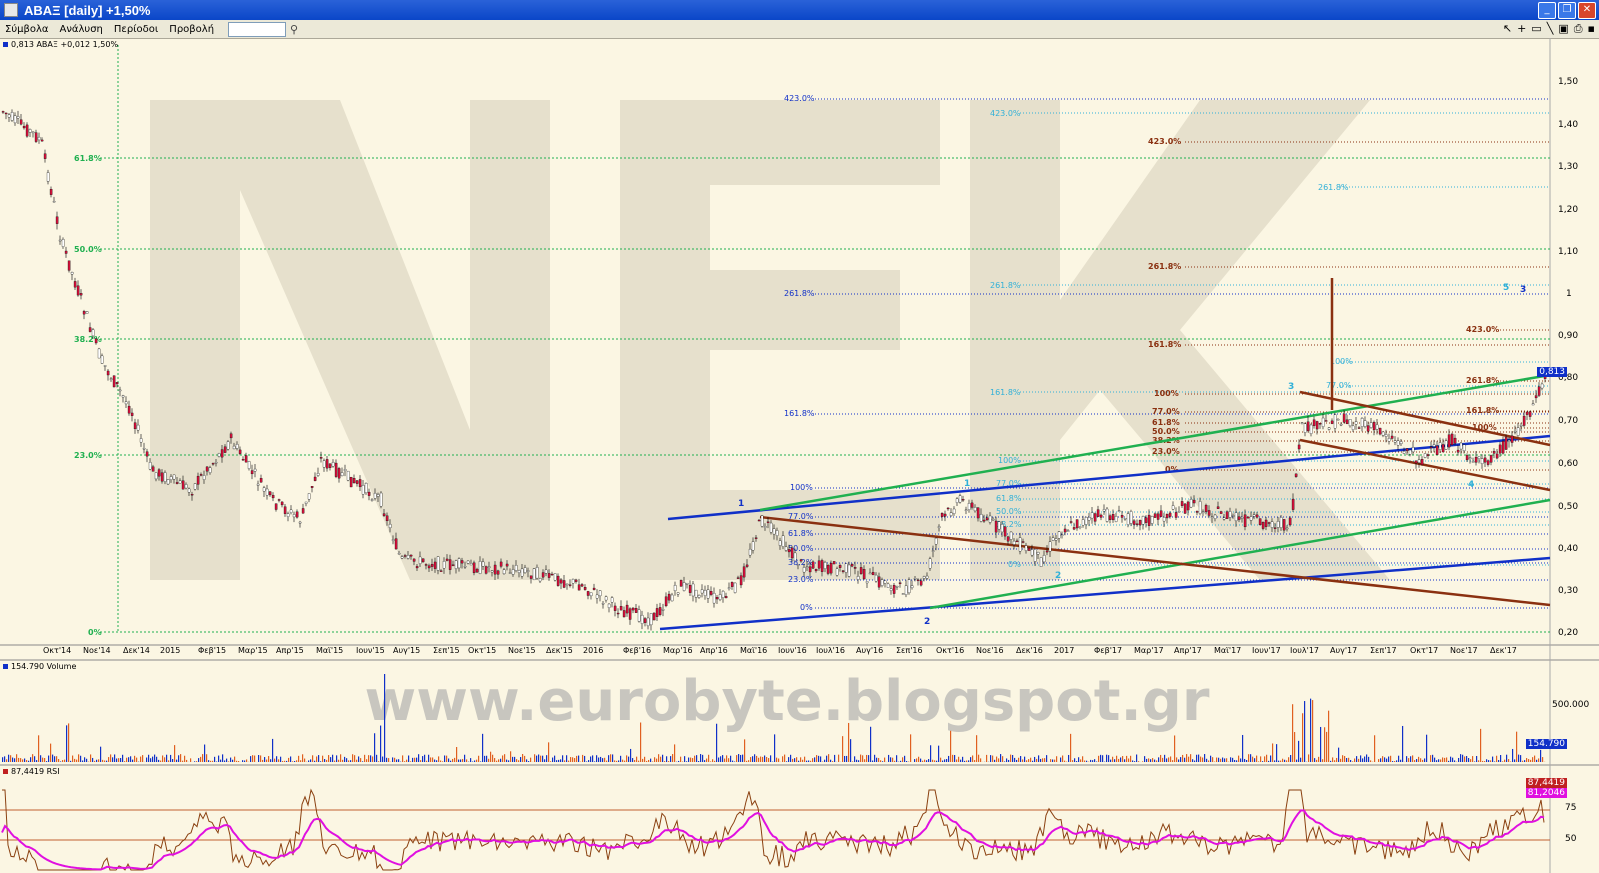  I want to click on wave-label: 3, so click(1291, 387).